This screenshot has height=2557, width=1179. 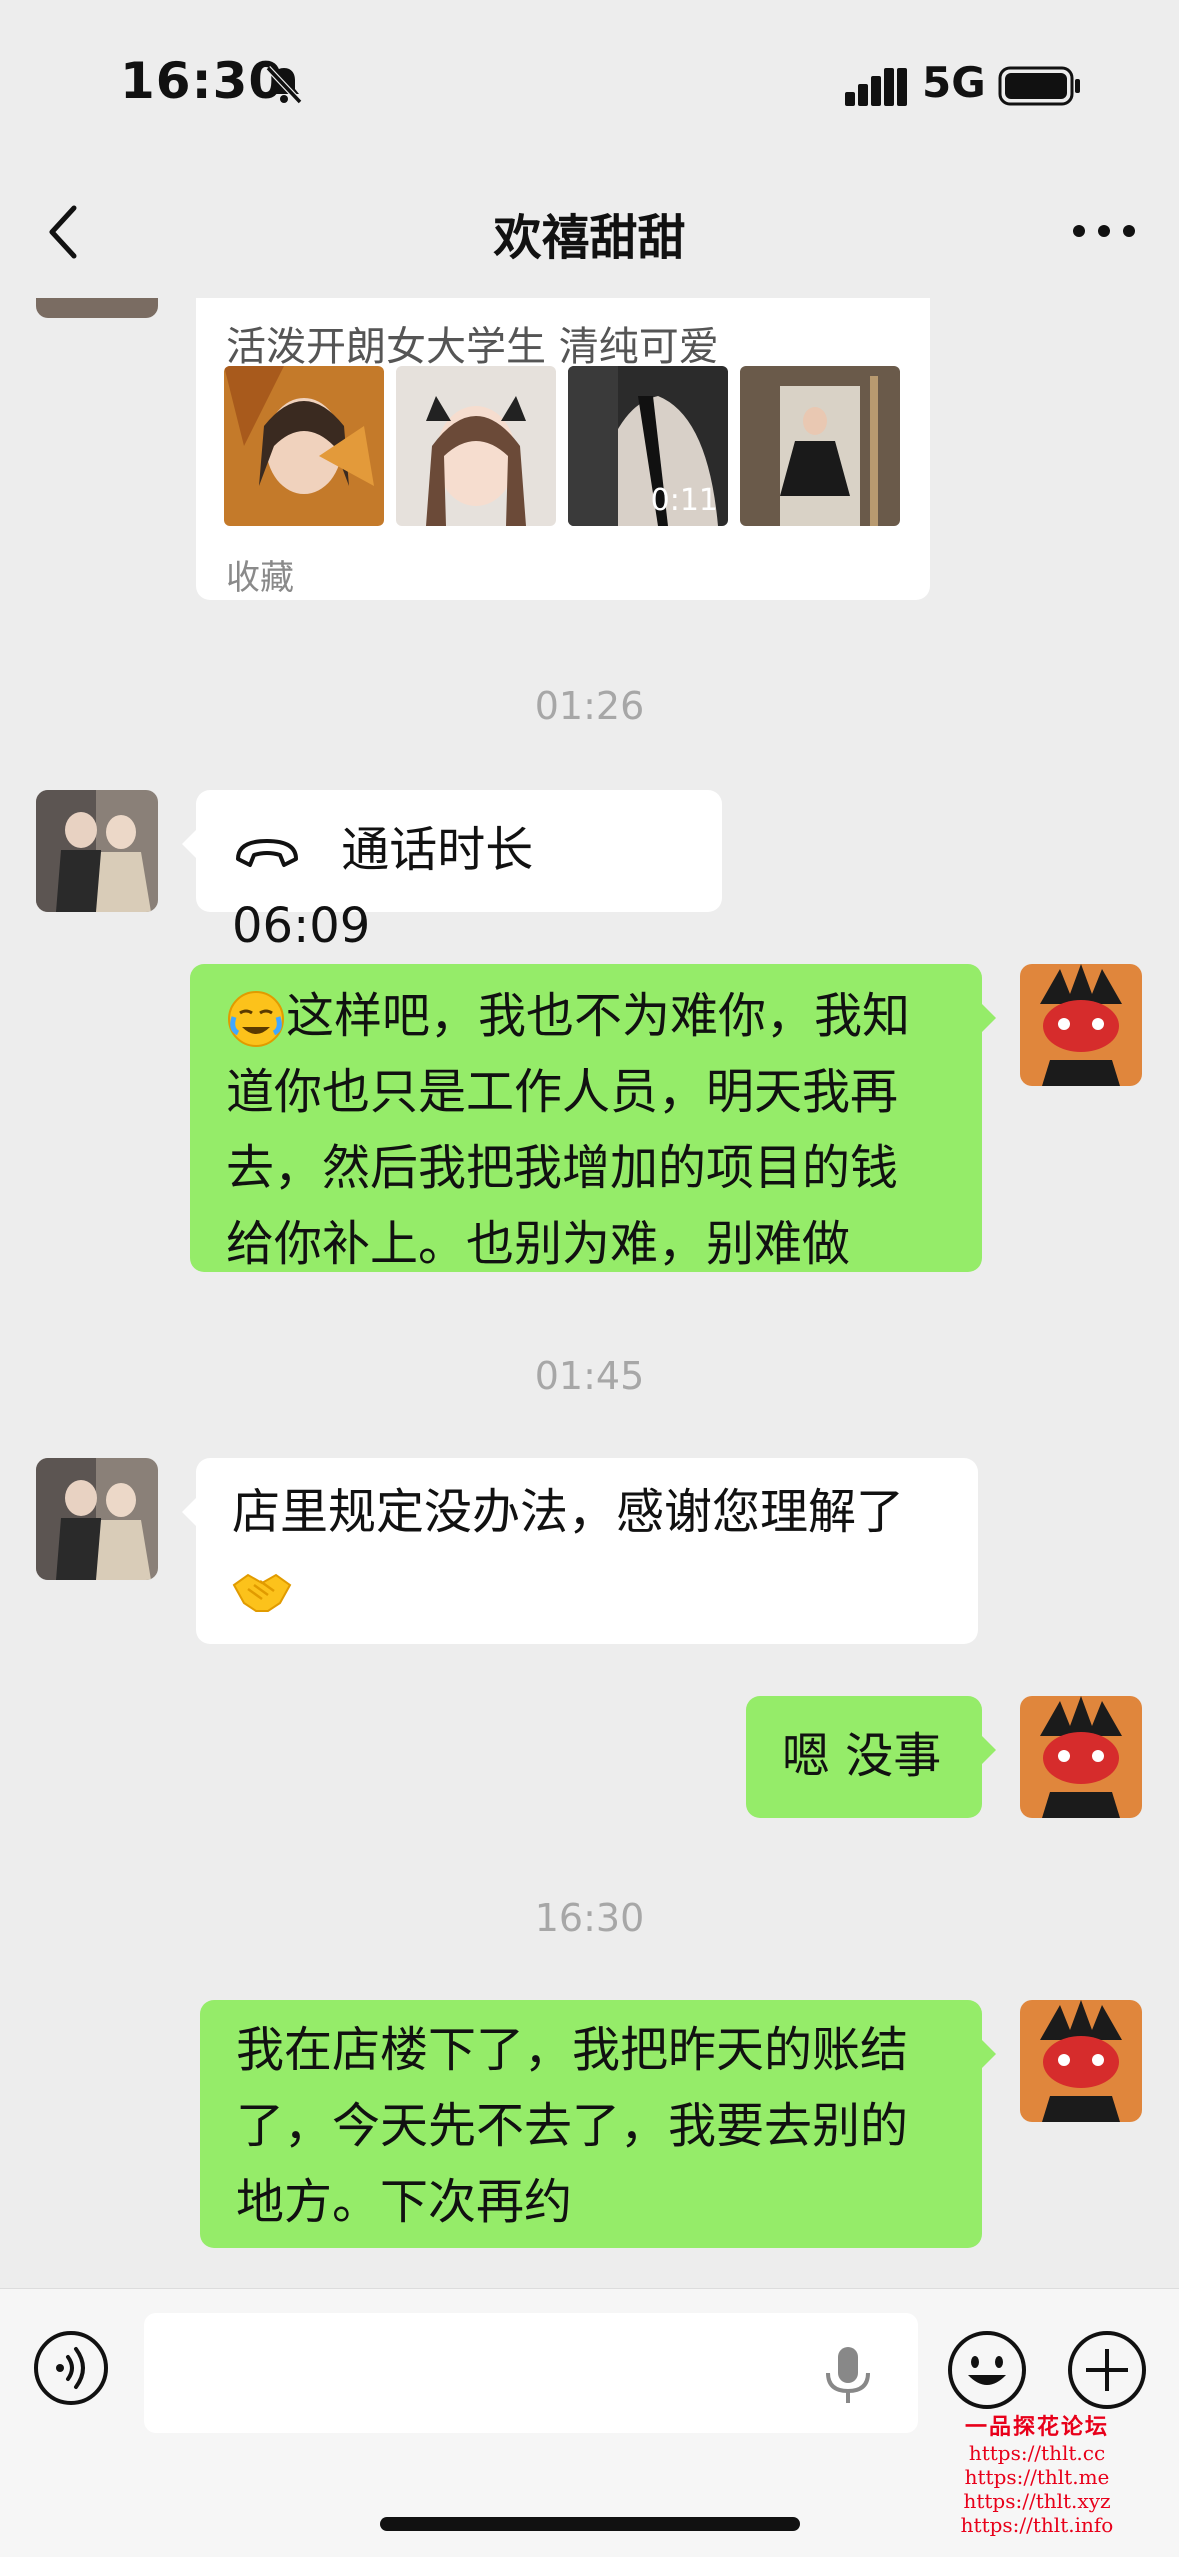 What do you see at coordinates (1037, 2453) in the screenshot?
I see `watermark-link: https://thlt.cc` at bounding box center [1037, 2453].